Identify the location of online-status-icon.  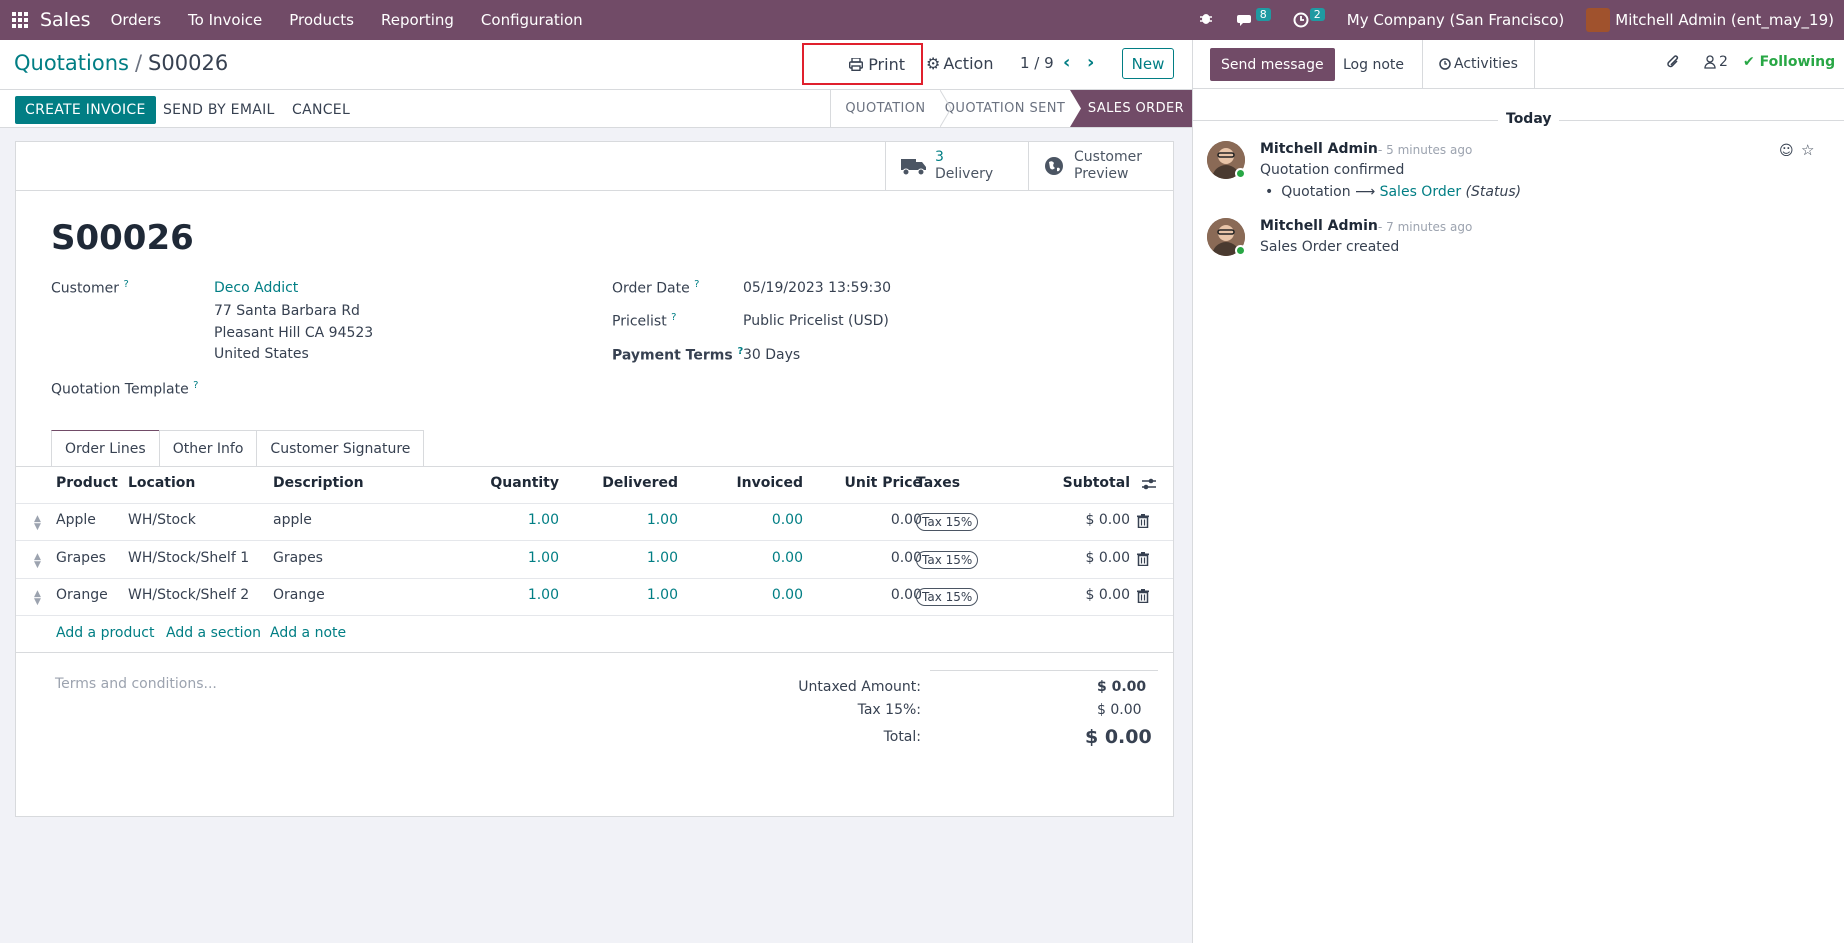
(1240, 173).